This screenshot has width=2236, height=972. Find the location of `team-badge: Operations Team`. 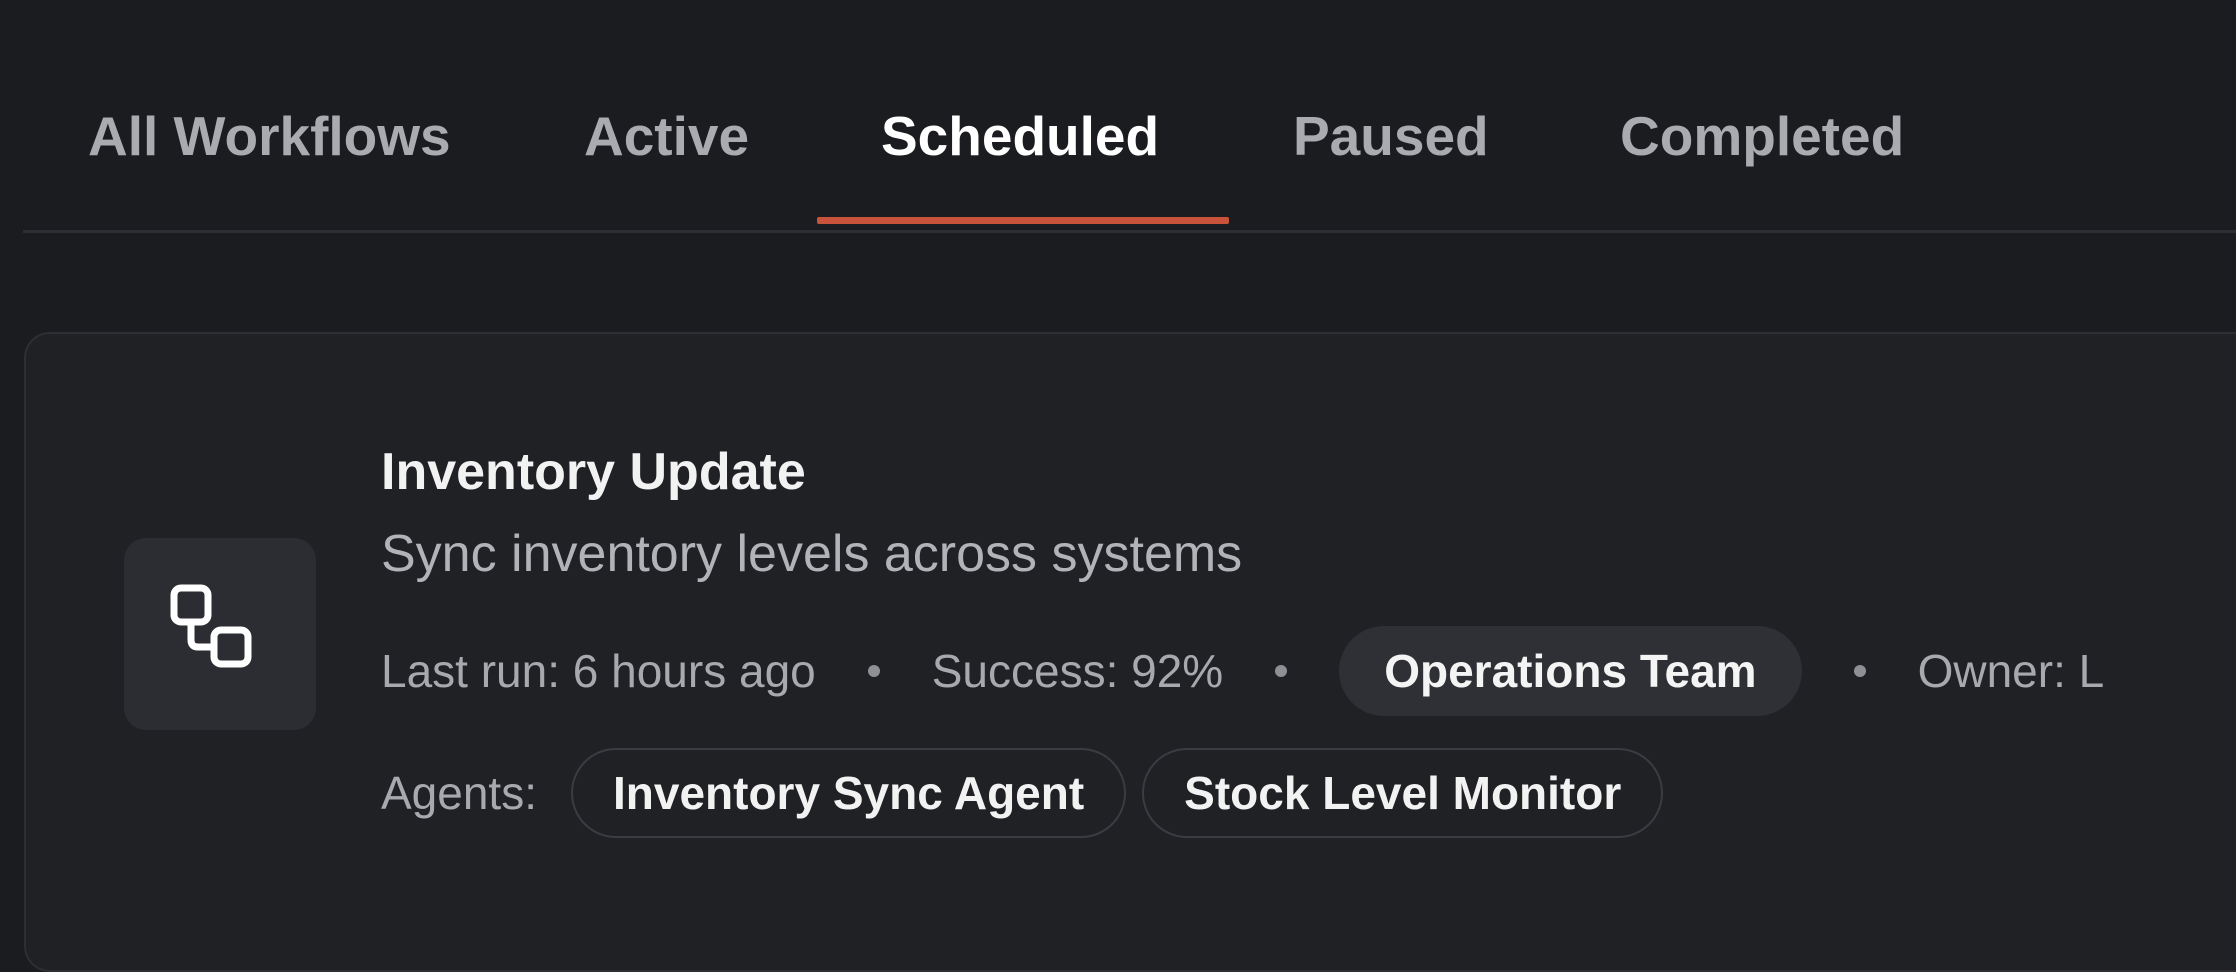

team-badge: Operations Team is located at coordinates (1570, 671).